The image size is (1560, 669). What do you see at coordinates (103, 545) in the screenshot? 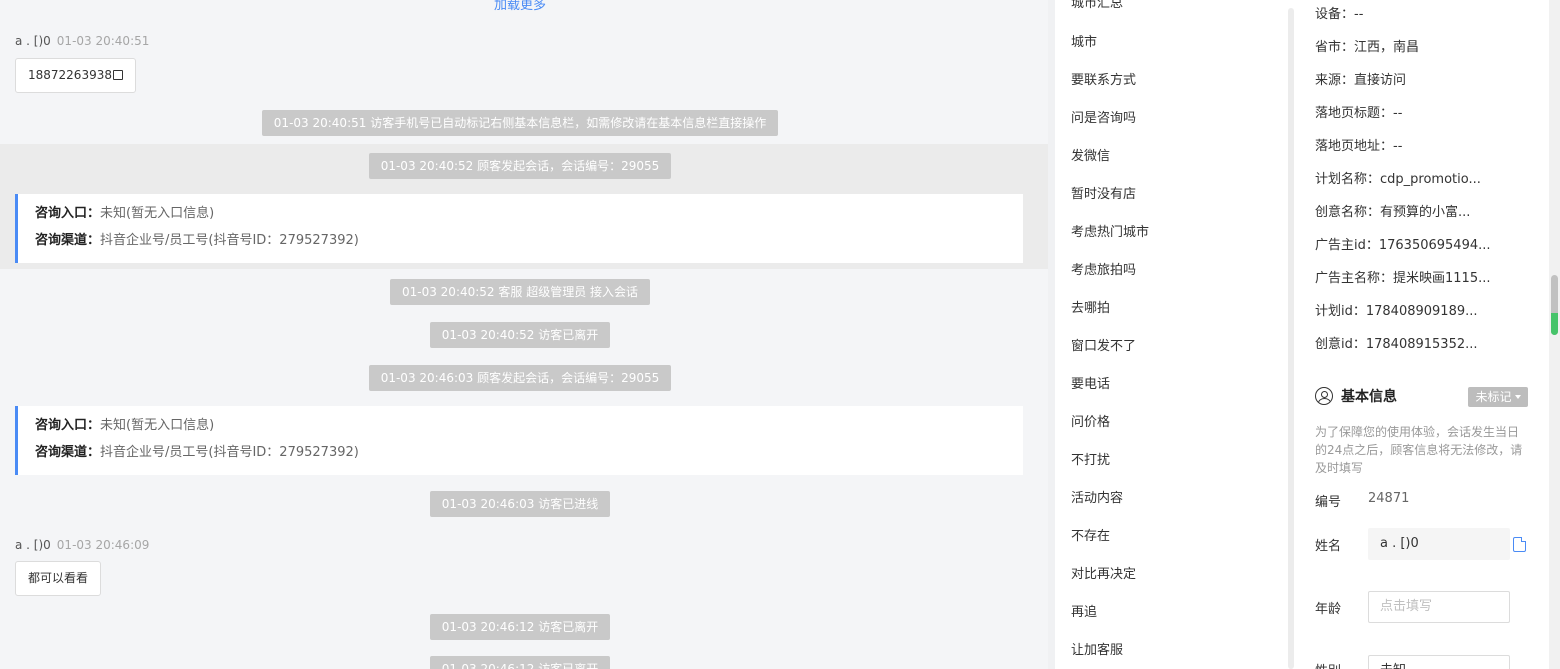
I see `message-time: 01-03 20:46:09` at bounding box center [103, 545].